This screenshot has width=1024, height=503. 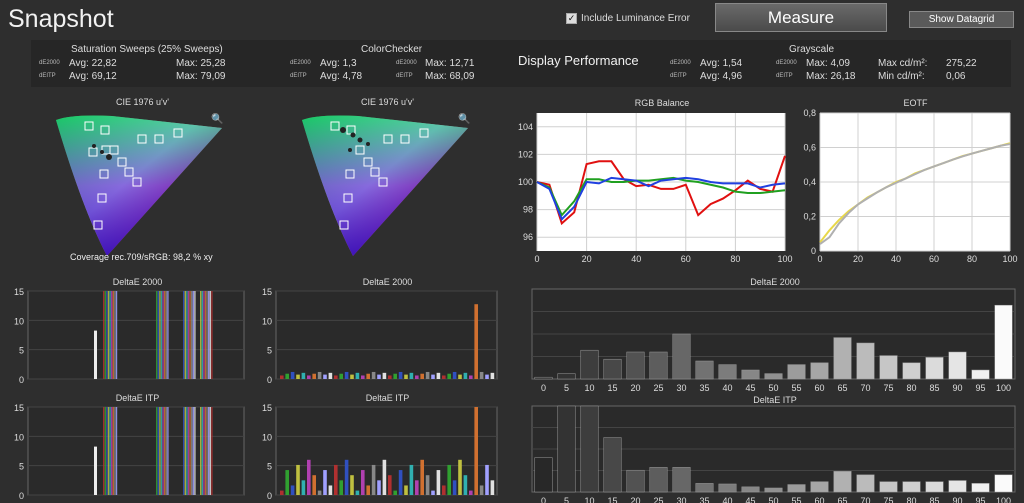 I want to click on gs-cdmax-label: Max cd/m²:, so click(x=903, y=63).